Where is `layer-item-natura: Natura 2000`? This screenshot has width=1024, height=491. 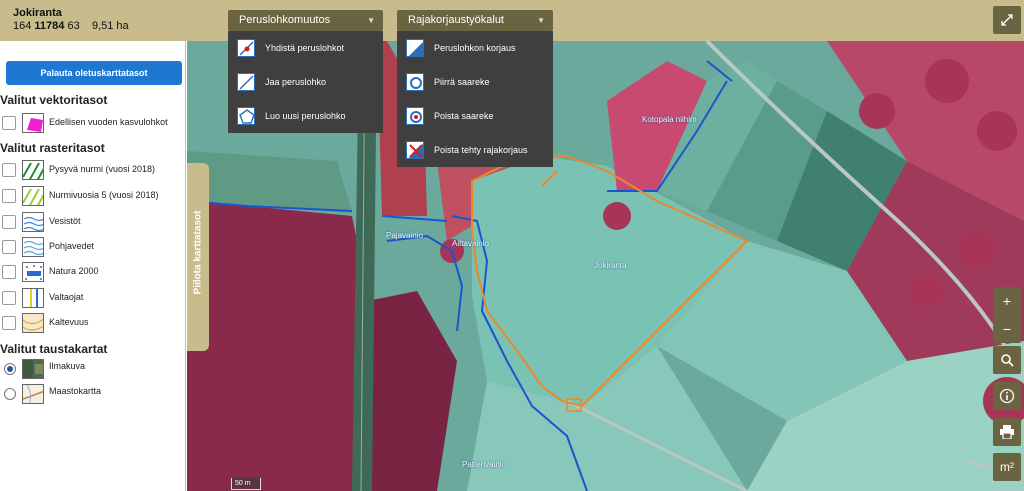 layer-item-natura: Natura 2000 is located at coordinates (93, 273).